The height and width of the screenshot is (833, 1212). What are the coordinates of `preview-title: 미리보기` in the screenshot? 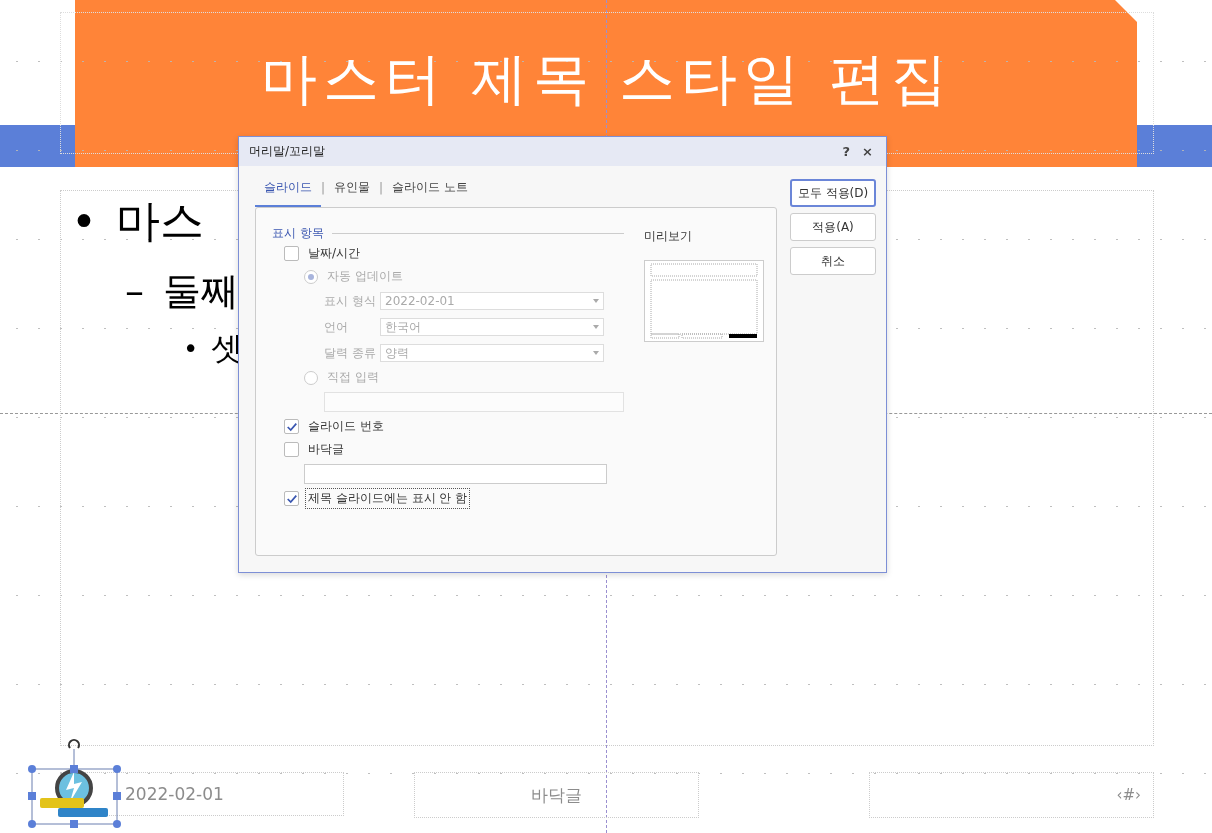 It's located at (668, 236).